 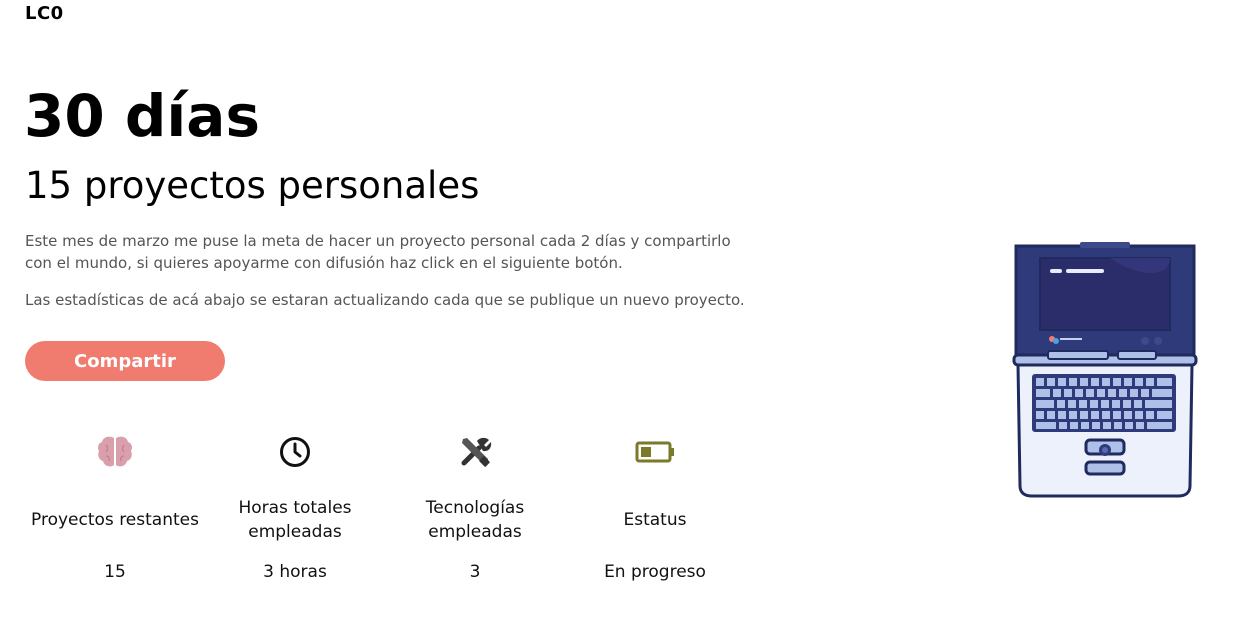 What do you see at coordinates (115, 520) in the screenshot?
I see `stat-label: Proyectos restantes` at bounding box center [115, 520].